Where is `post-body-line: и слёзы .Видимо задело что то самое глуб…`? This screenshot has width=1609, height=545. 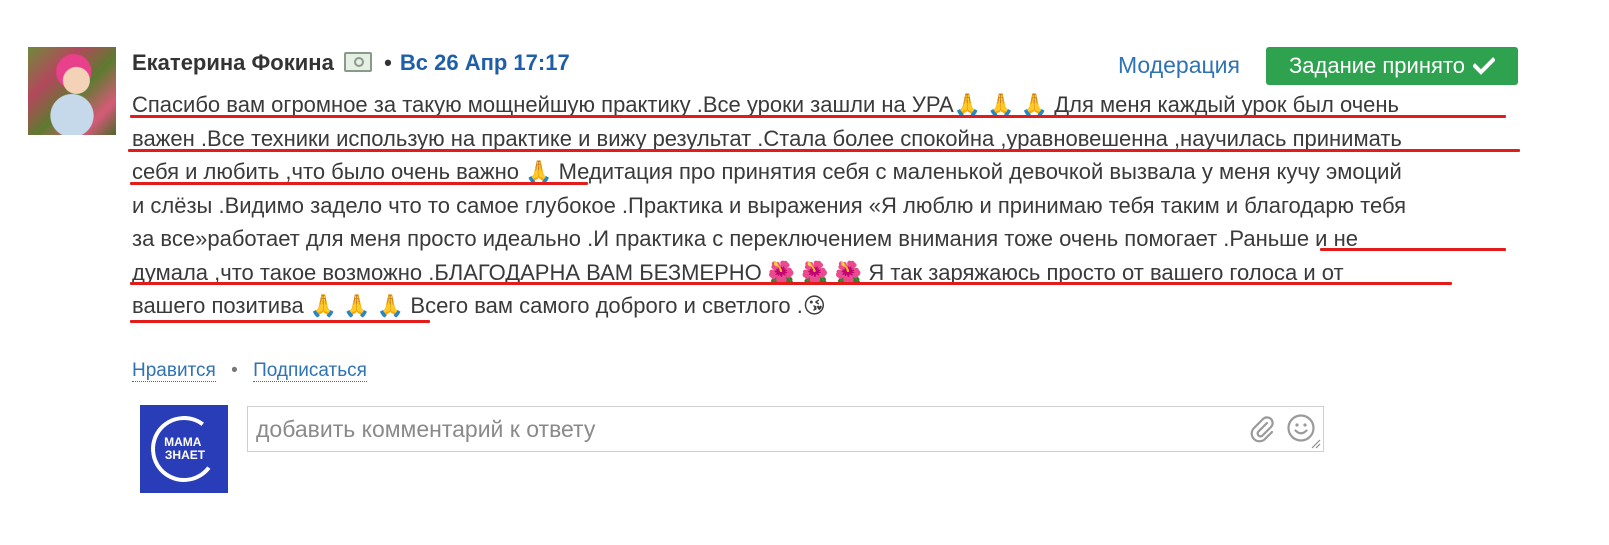
post-body-line: и слёзы .Видимо задело что то самое глуб… is located at coordinates (769, 205).